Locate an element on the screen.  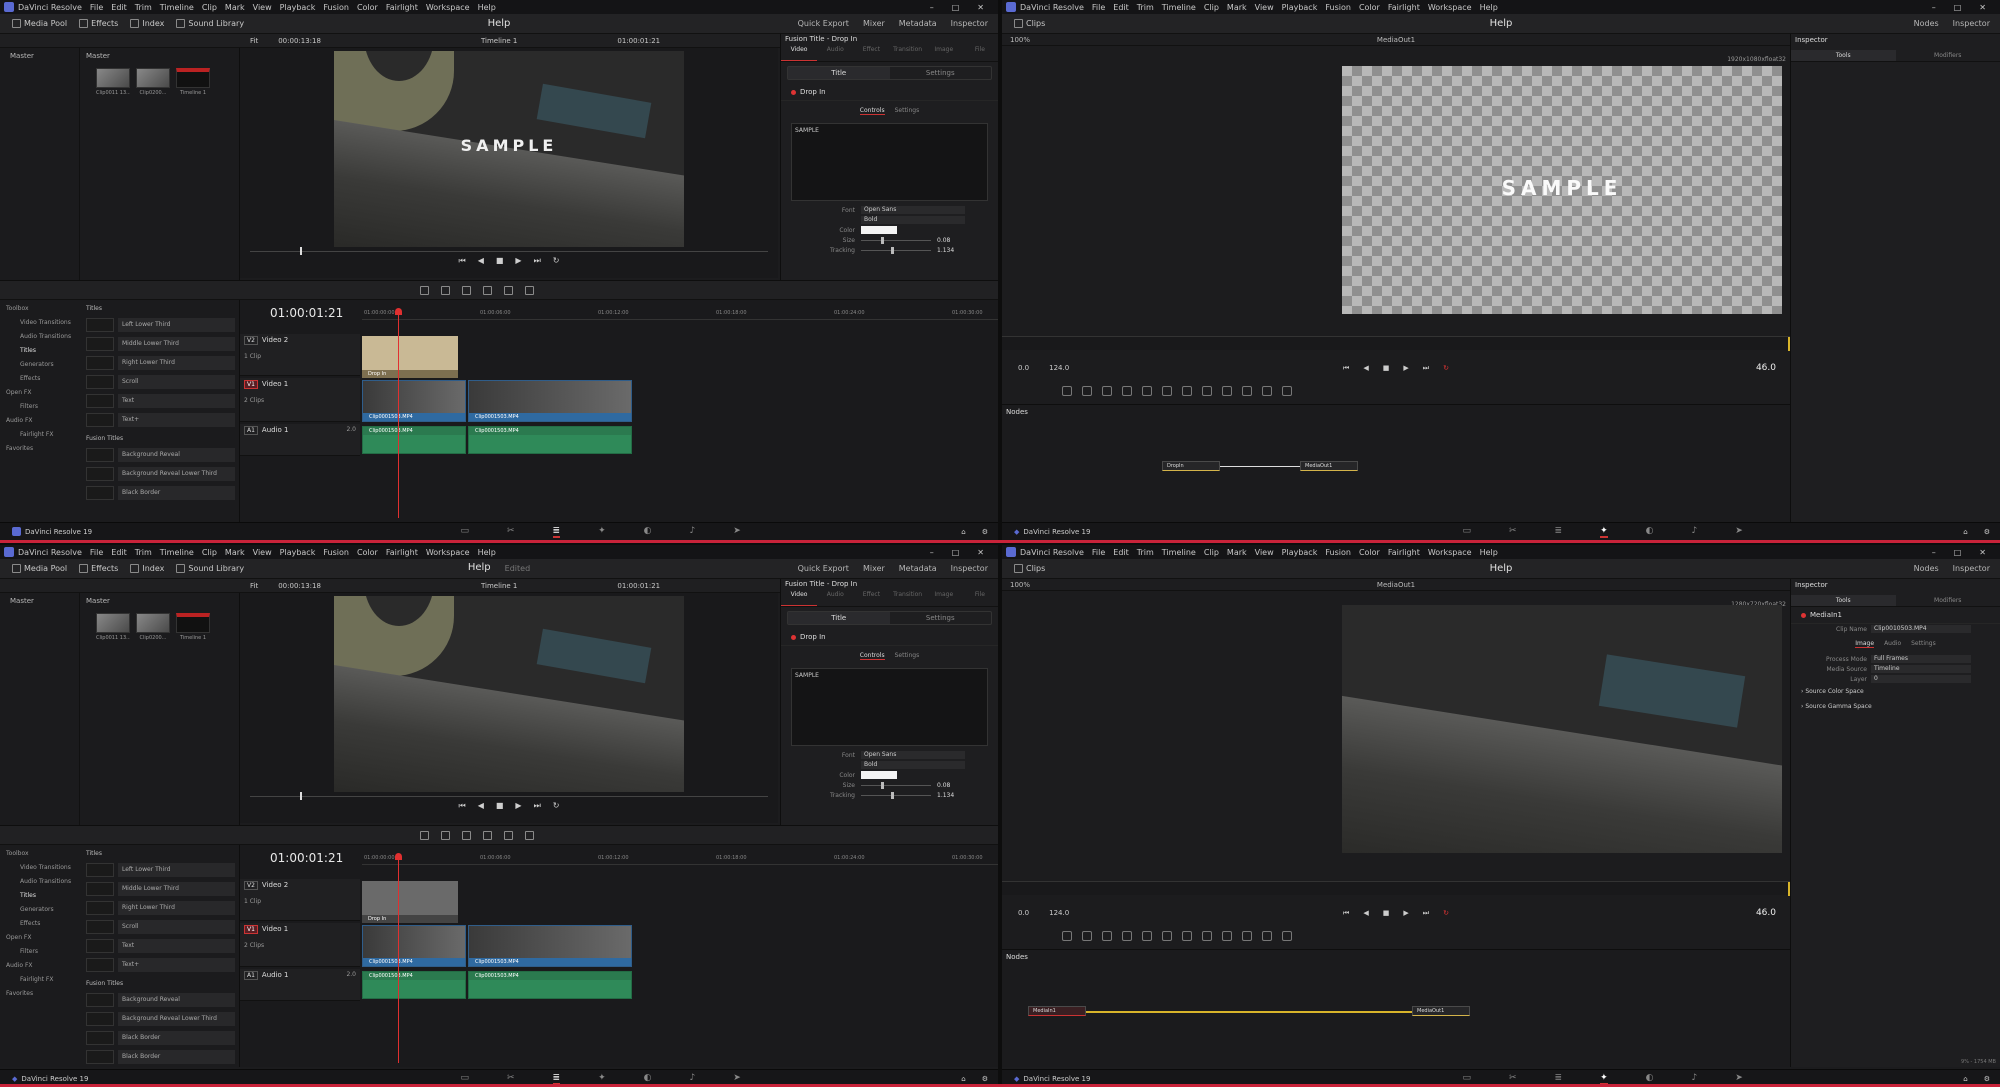
select-tool-icon is located at coordinates (424, 290).